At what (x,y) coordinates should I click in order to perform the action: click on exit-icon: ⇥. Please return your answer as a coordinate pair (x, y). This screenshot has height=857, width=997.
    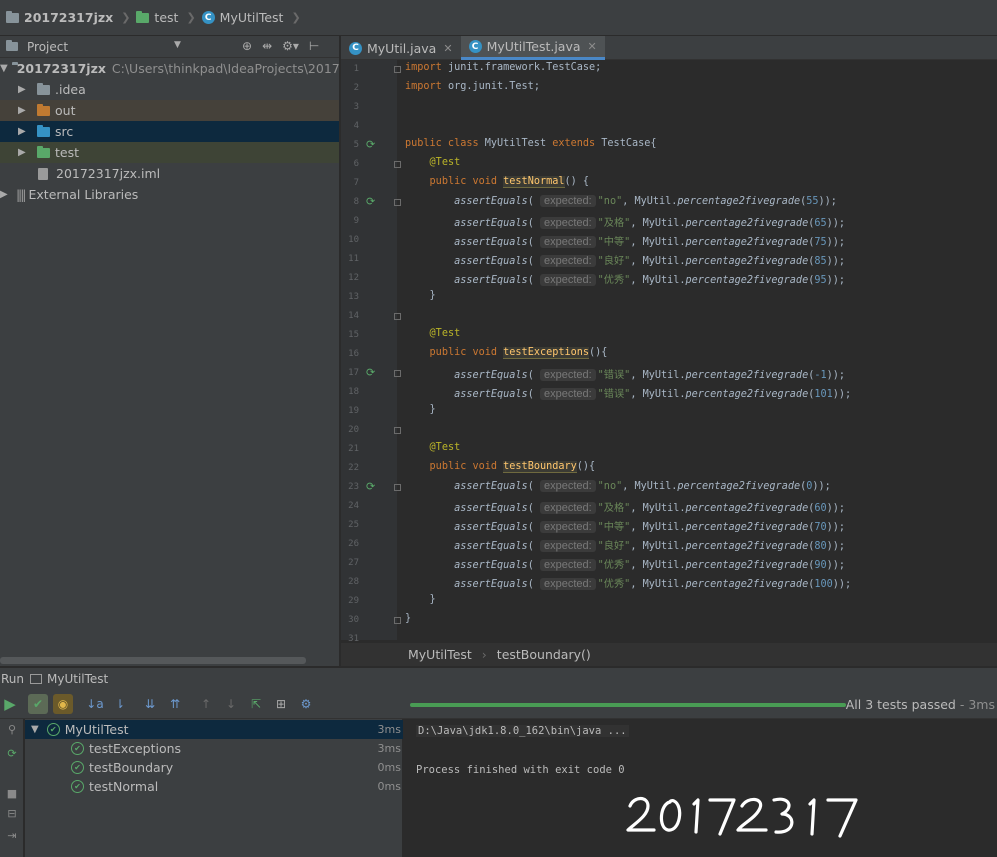
    Looking at the image, I should click on (12, 836).